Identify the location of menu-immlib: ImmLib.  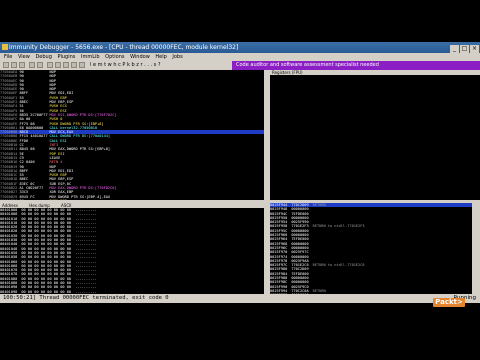
(90, 57).